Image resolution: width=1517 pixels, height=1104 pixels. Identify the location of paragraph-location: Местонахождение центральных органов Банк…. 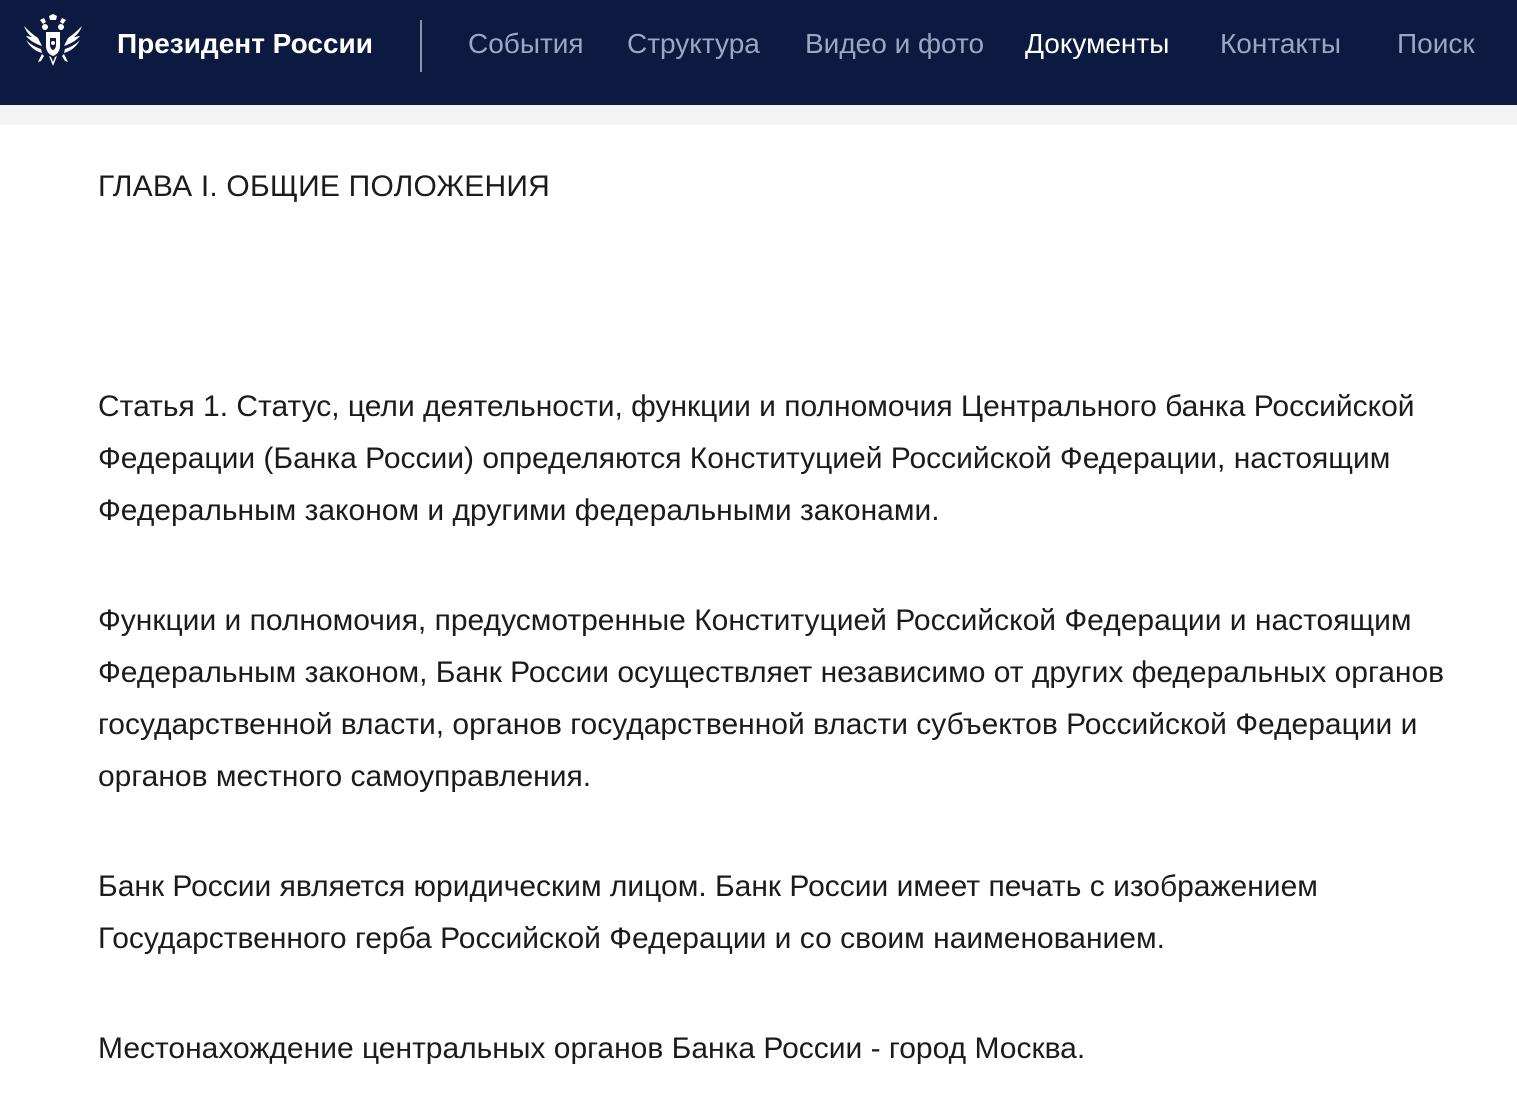
(592, 1048).